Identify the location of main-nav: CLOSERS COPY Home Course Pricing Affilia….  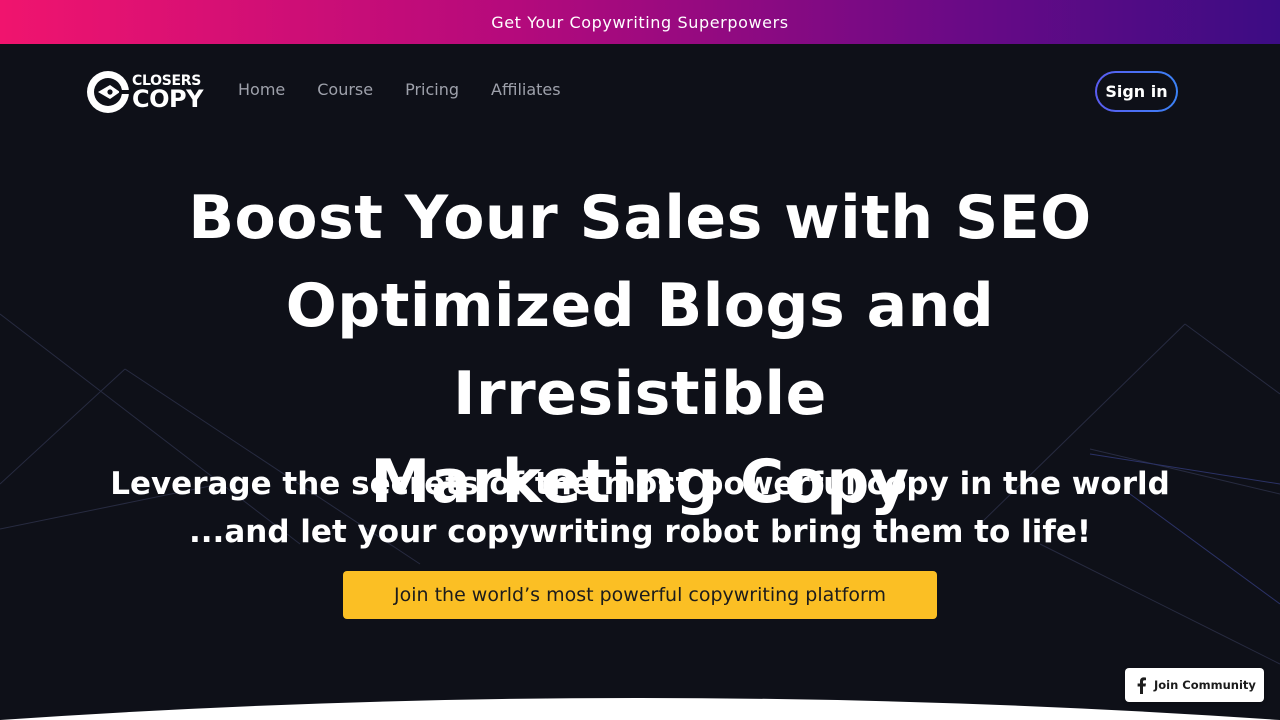
(640, 91).